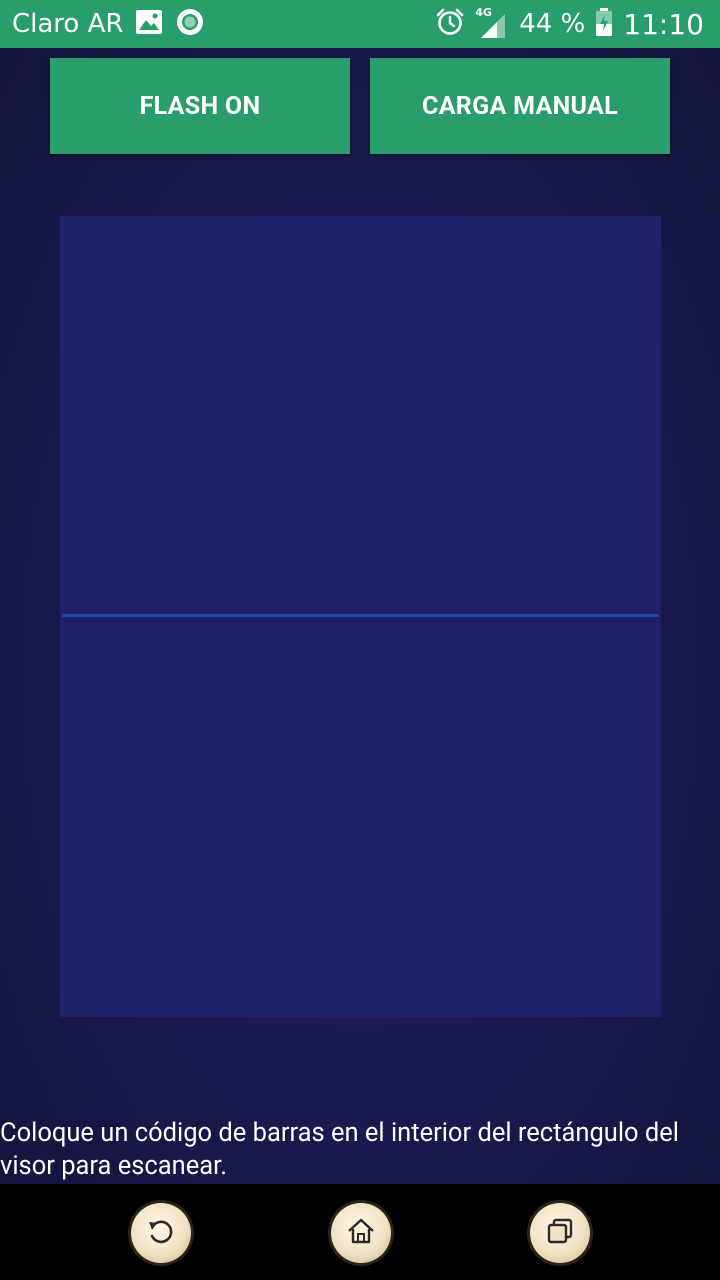 The height and width of the screenshot is (1280, 720). What do you see at coordinates (149, 24) in the screenshot?
I see `image-icon` at bounding box center [149, 24].